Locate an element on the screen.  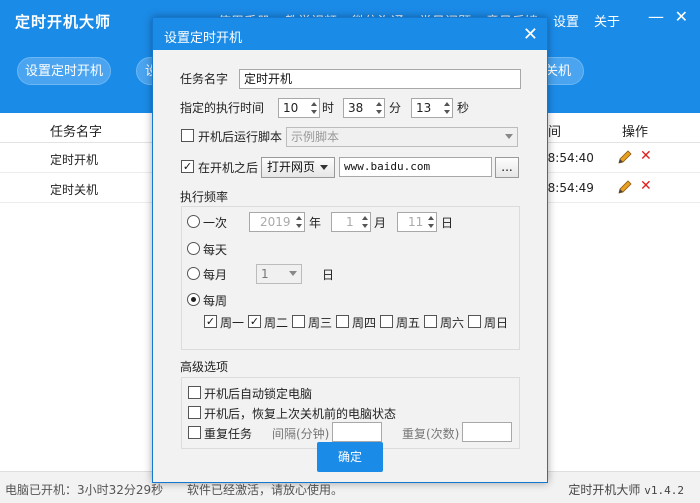
weekday-fri-label: 周五 is located at coordinates (408, 323).